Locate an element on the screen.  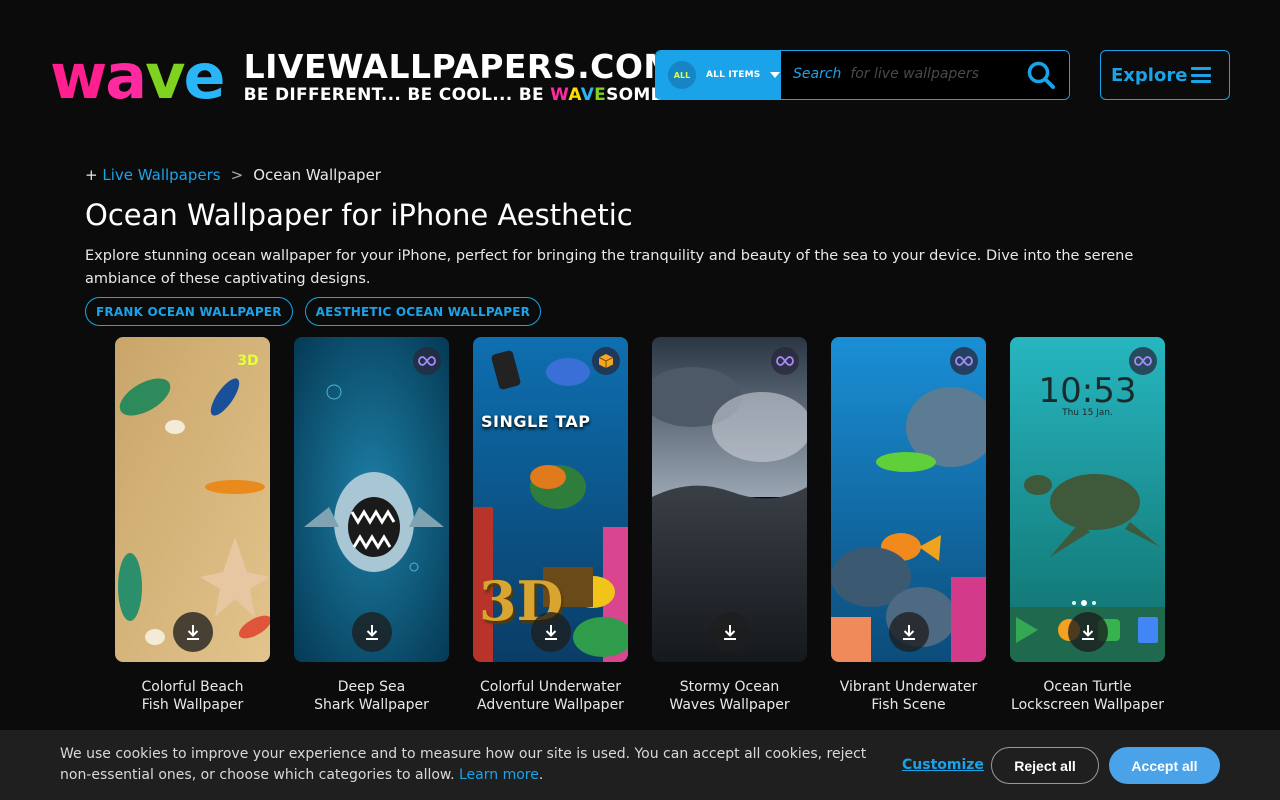
tagline-part: W is located at coordinates (559, 95).